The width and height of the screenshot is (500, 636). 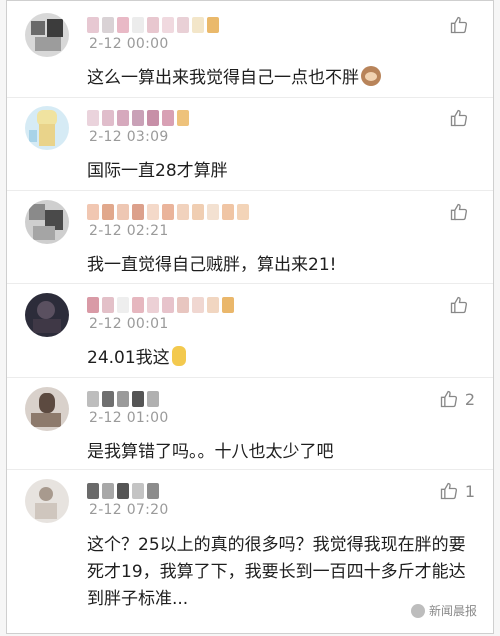 I want to click on comment-text: 这么一算出来我觉得自己一点也不胖, so click(x=282, y=78).